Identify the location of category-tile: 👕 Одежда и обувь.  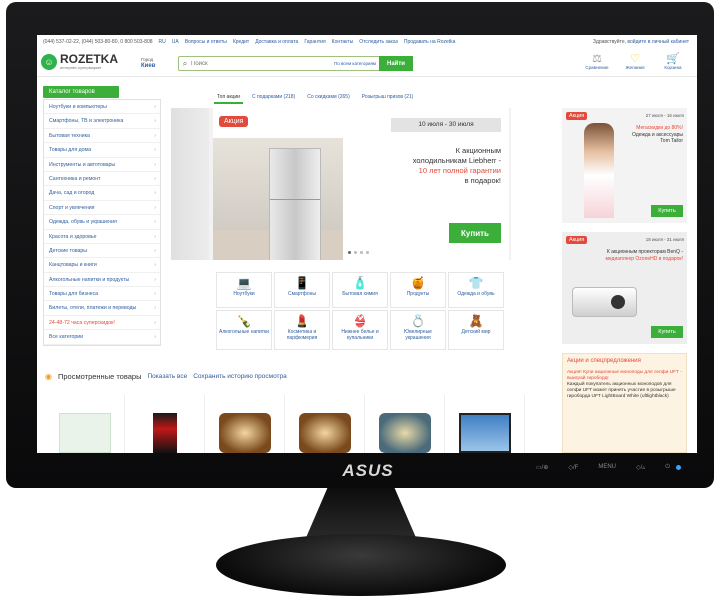
(476, 290).